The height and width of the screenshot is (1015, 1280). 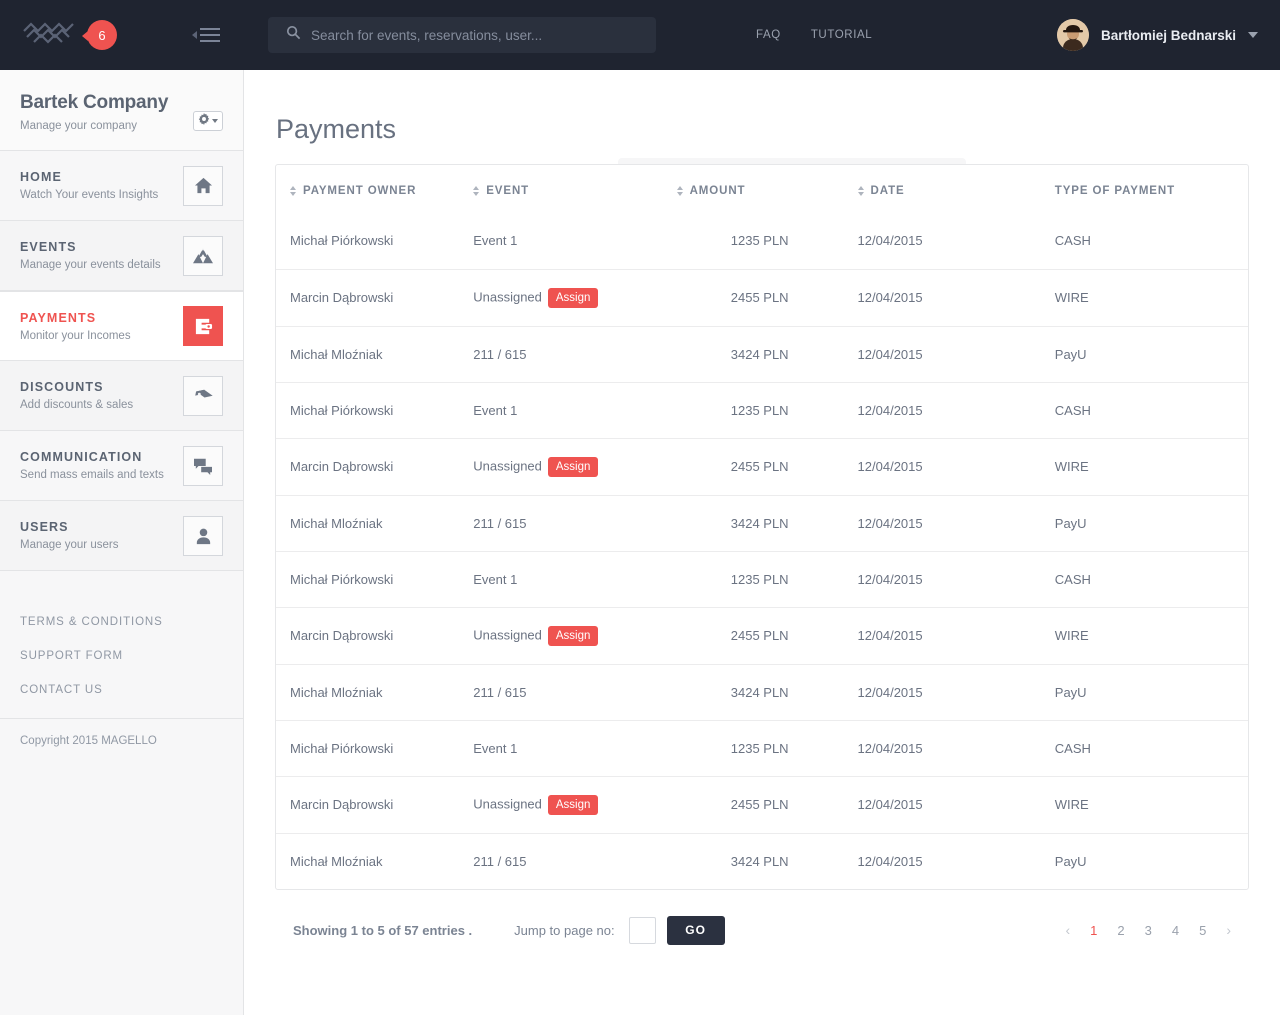 I want to click on global-search-input, so click(x=483, y=35).